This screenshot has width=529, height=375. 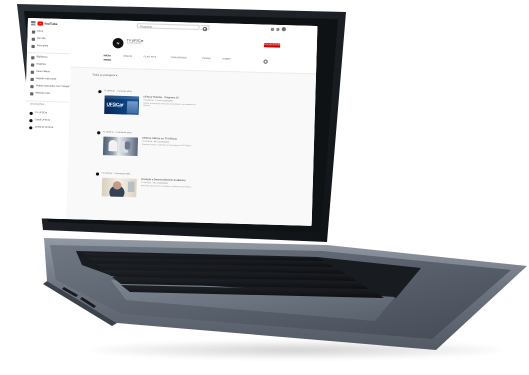 I want to click on sidebar-item-label: Em alta, so click(x=41, y=39).